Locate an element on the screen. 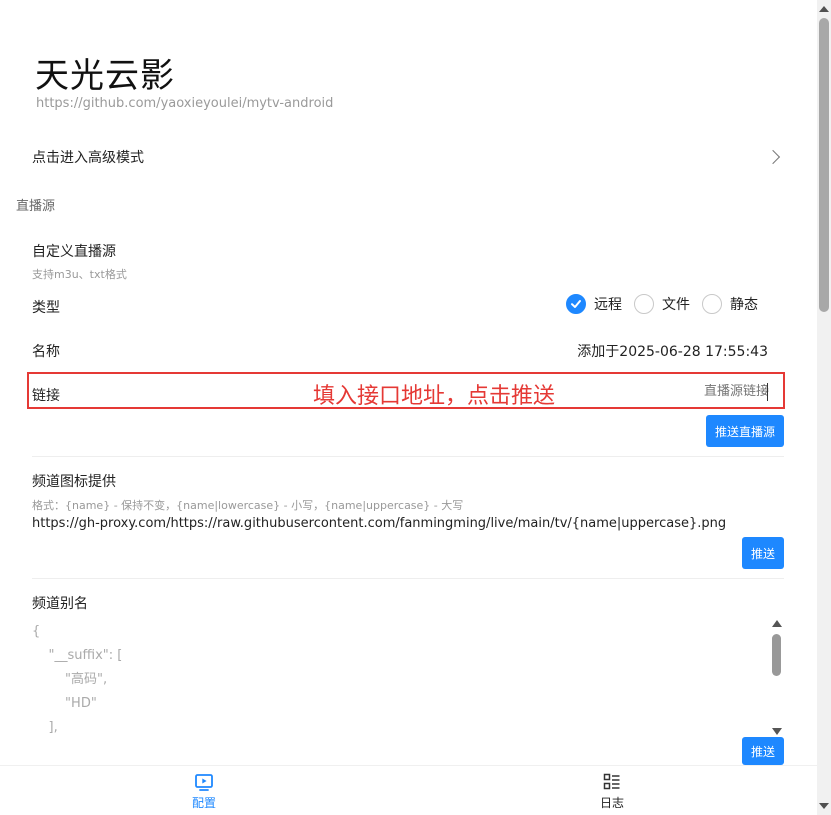 This screenshot has width=831, height=815. code-line: "高码", is located at coordinates (70, 679).